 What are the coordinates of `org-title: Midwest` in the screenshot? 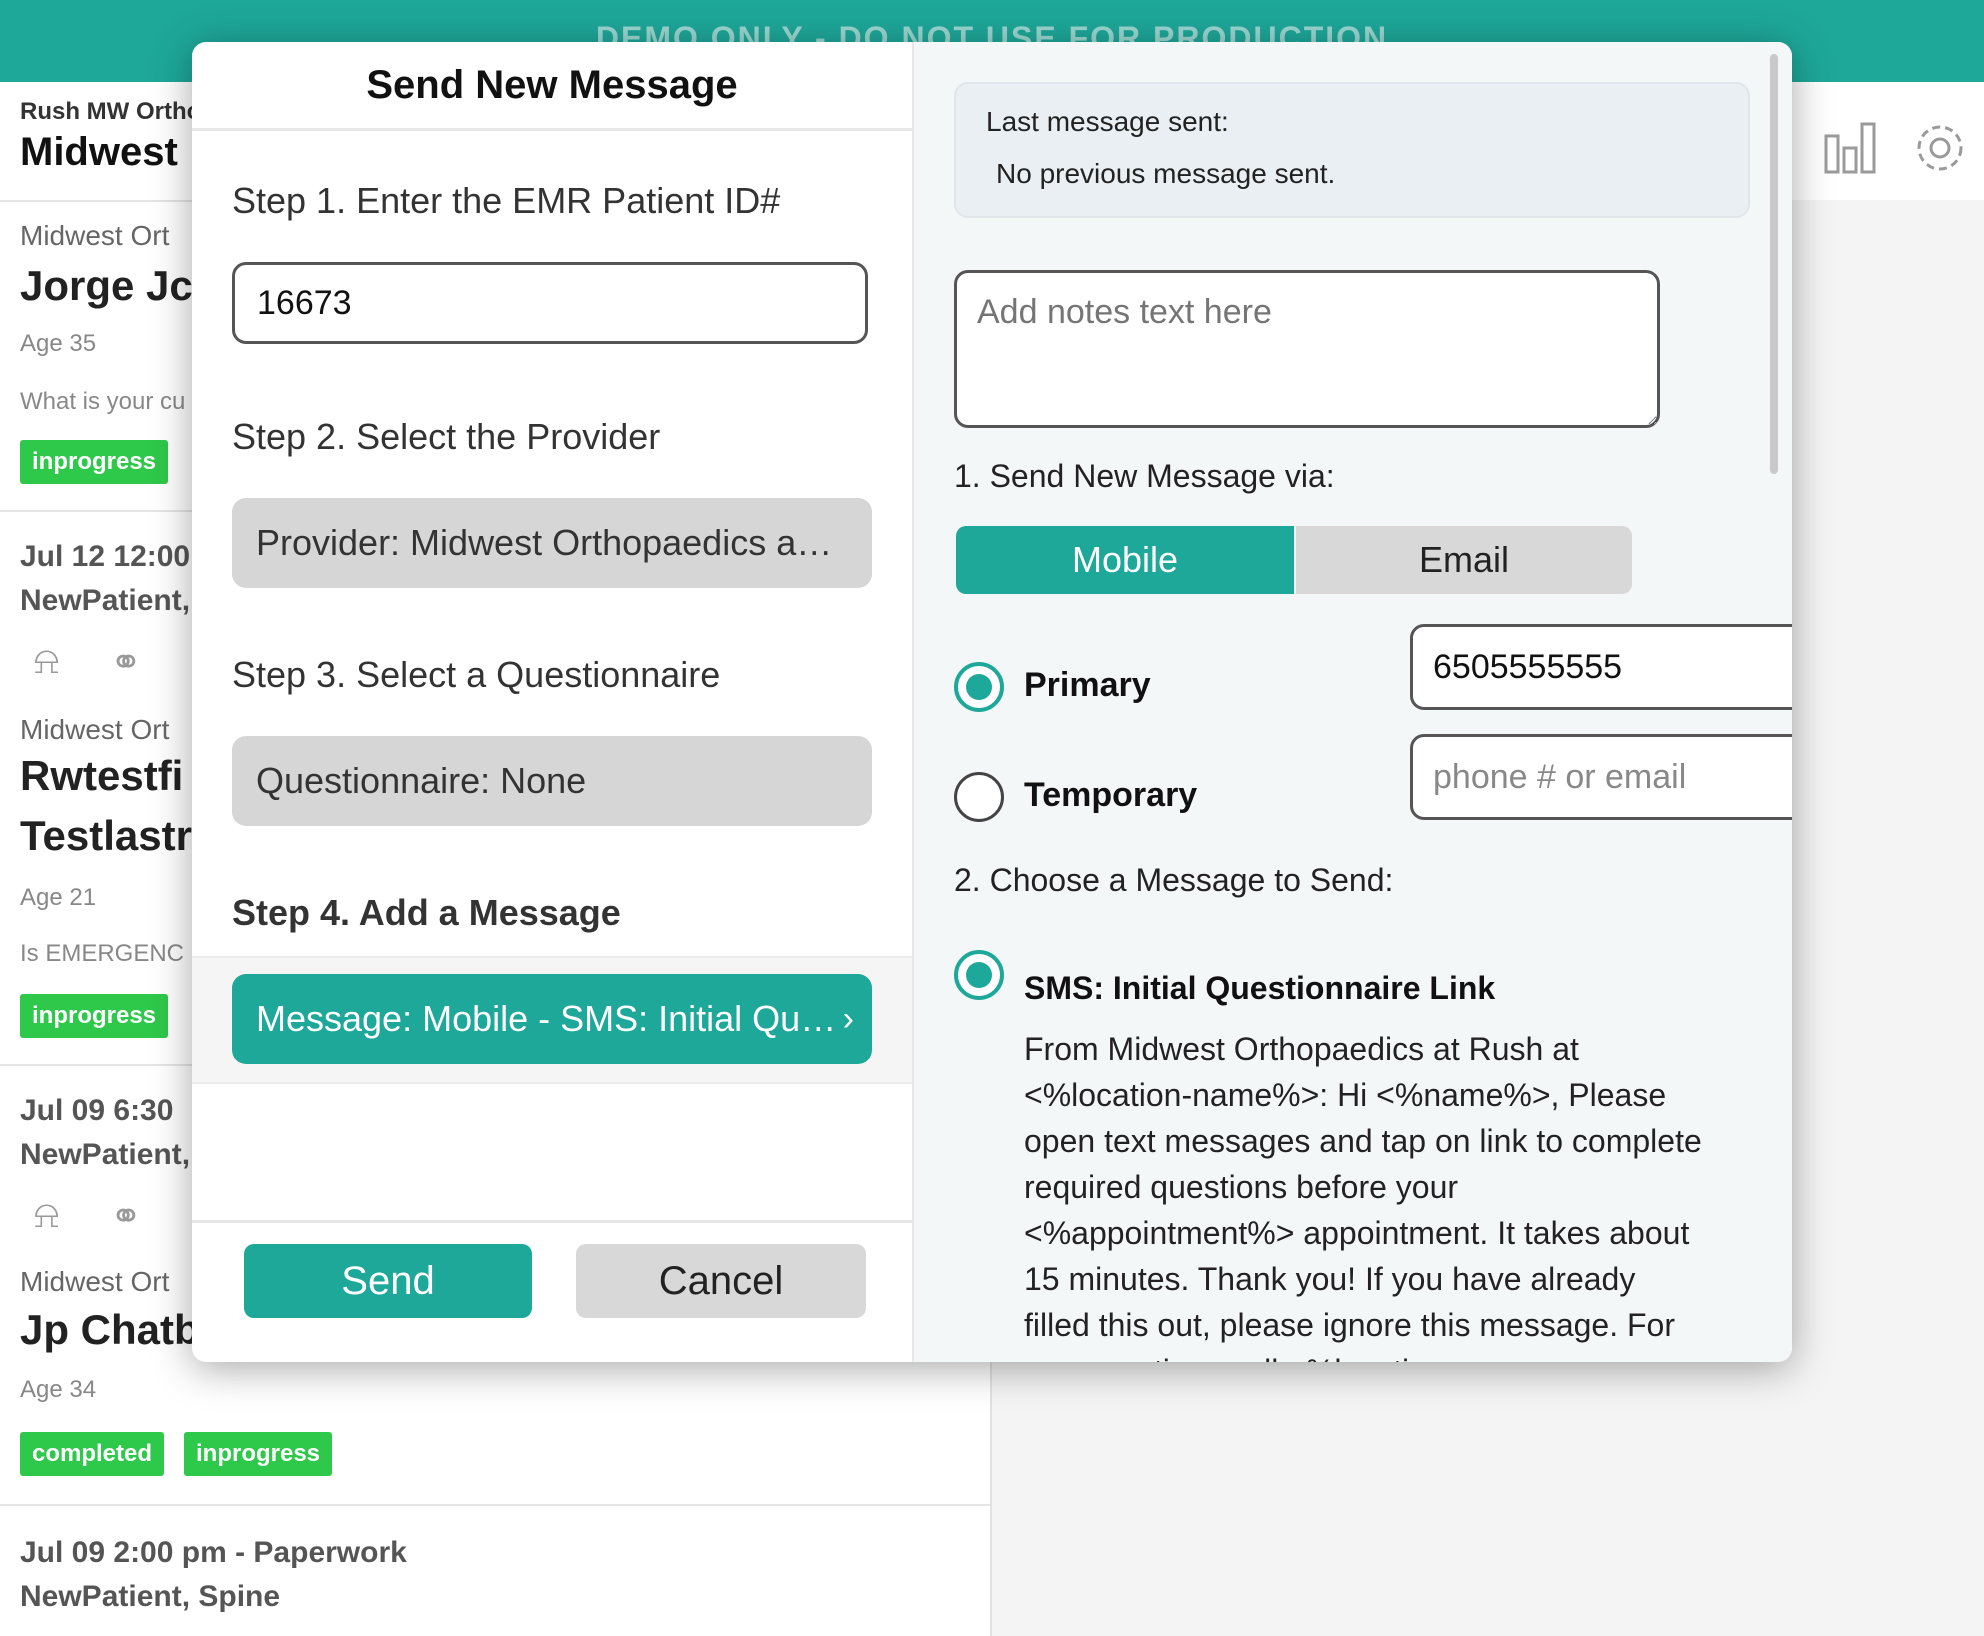 It's located at (99, 152).